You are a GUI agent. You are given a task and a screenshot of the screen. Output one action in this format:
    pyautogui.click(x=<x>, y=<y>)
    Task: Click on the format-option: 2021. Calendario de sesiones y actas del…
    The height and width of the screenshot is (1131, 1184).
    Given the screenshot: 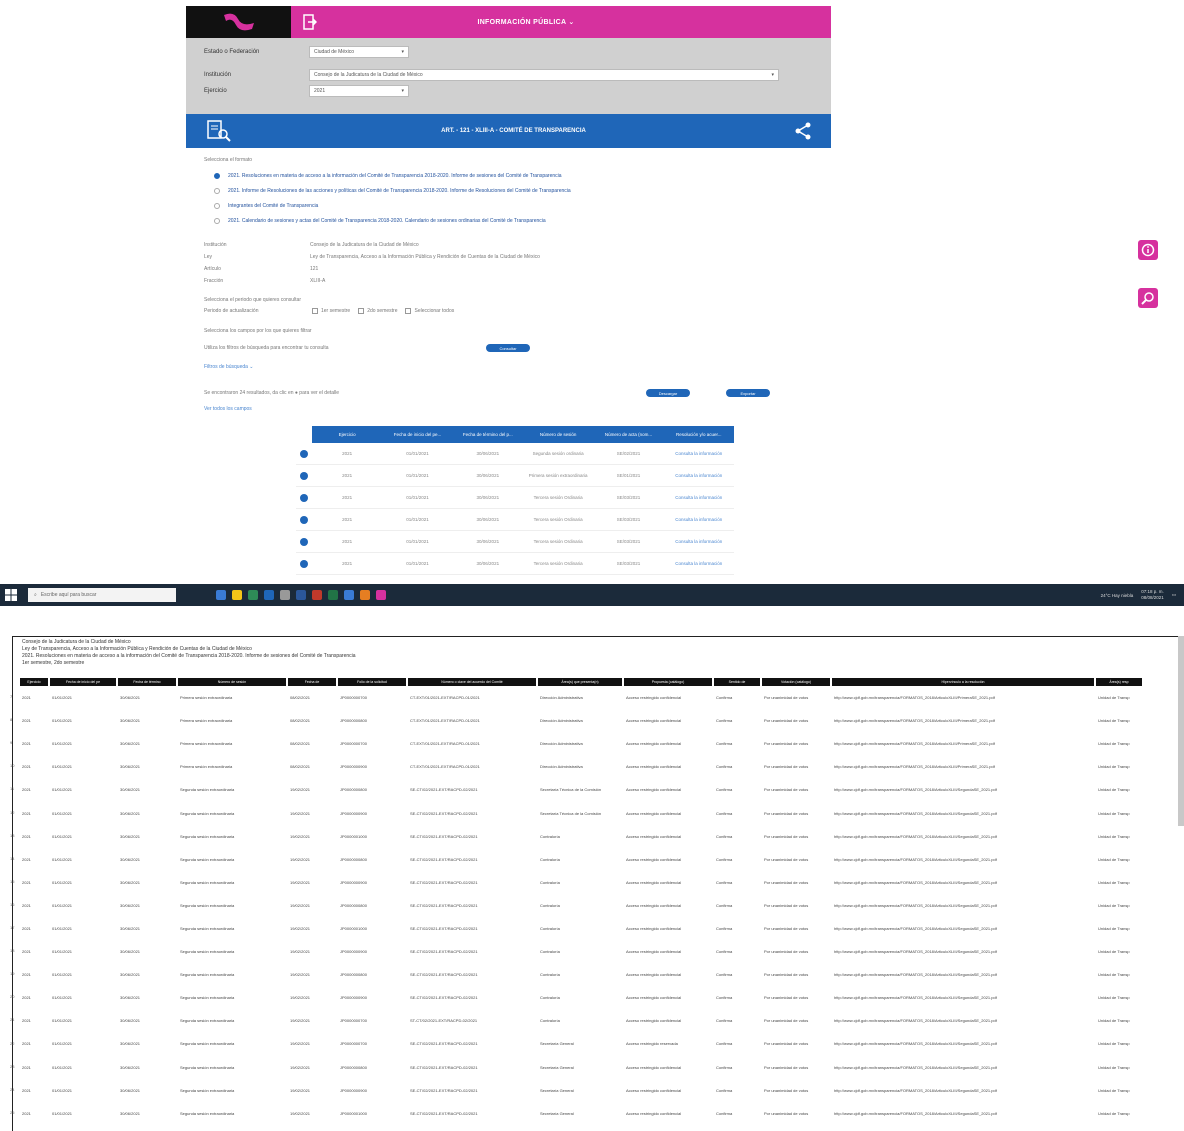 What is the action you would take?
    pyautogui.click(x=380, y=221)
    